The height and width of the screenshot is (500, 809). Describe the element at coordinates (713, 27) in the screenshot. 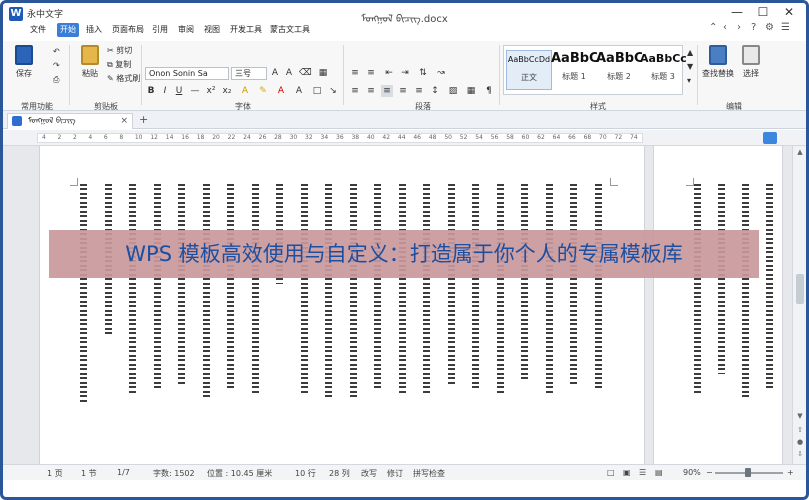

I see `collapse-ribbon-icon: ⌃` at that location.